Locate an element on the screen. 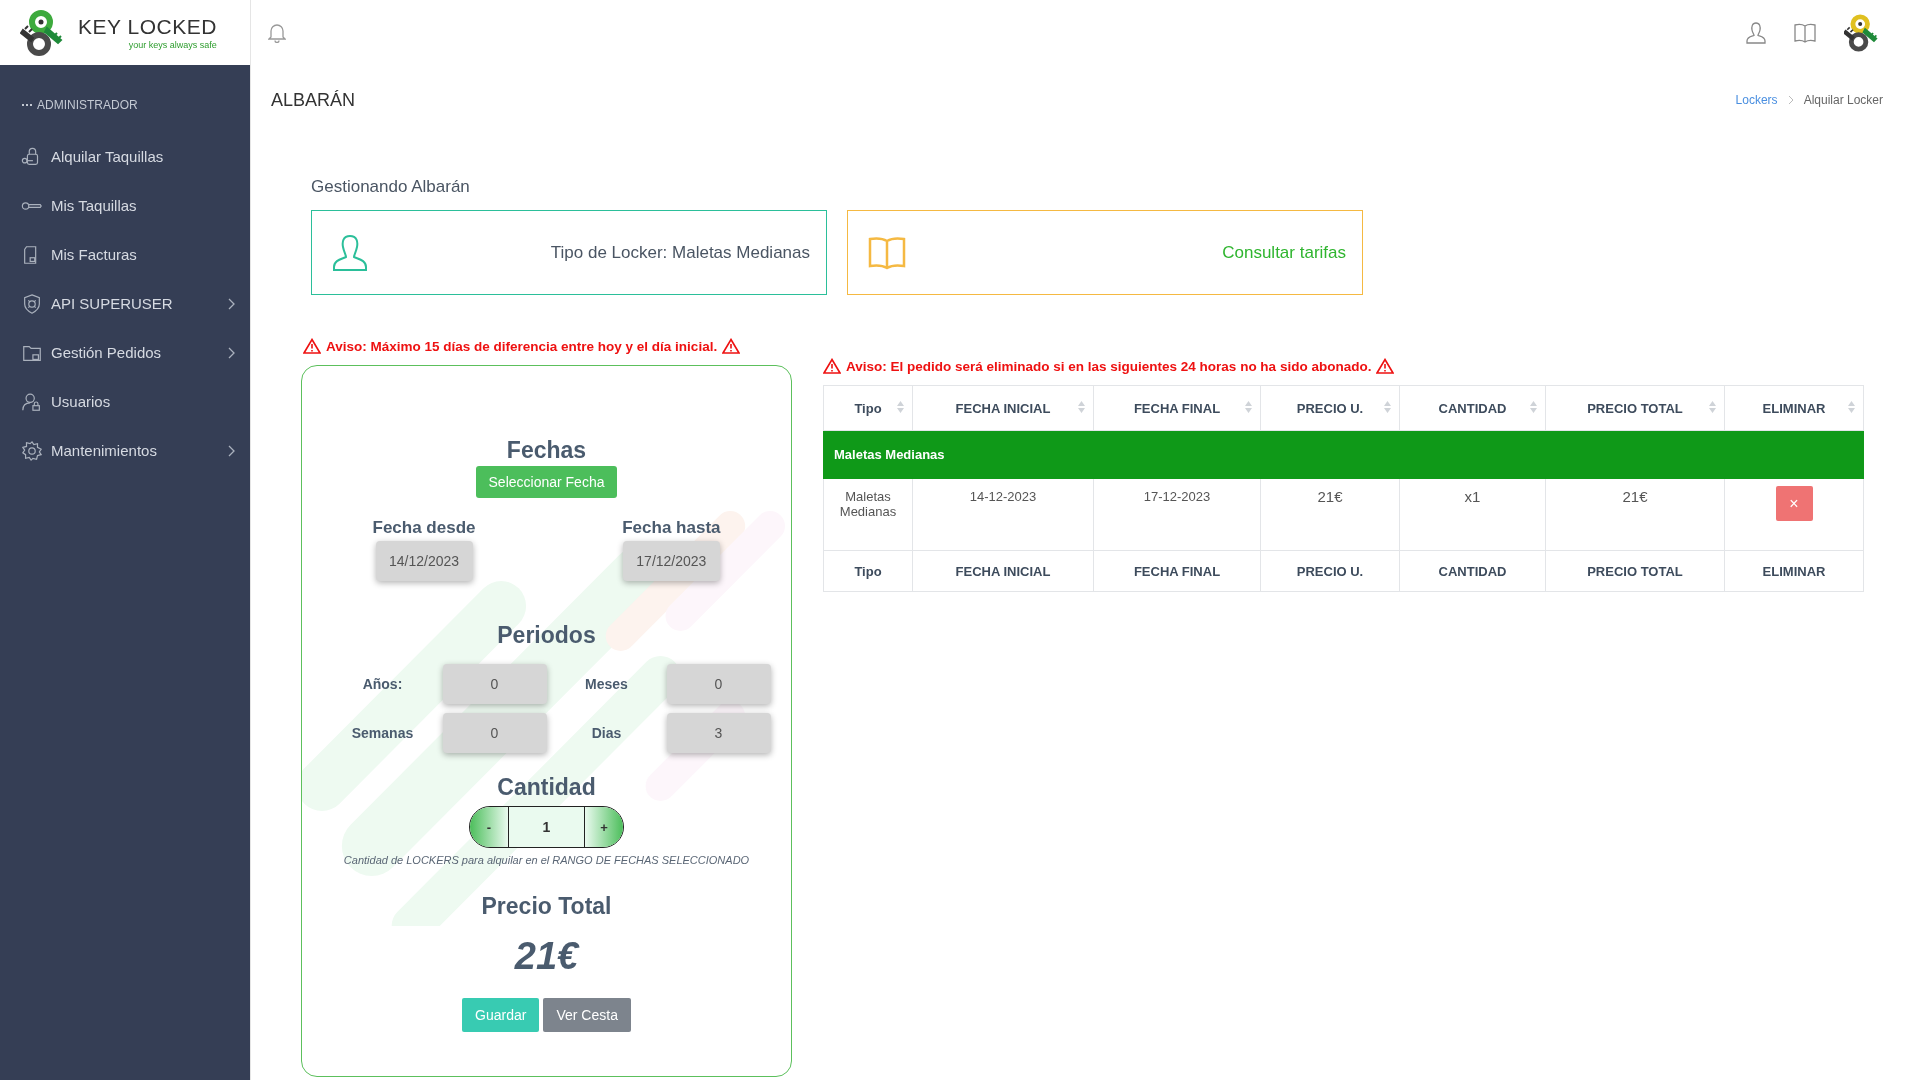  sidebar-item: Alquilar Taquillas is located at coordinates (125, 156).